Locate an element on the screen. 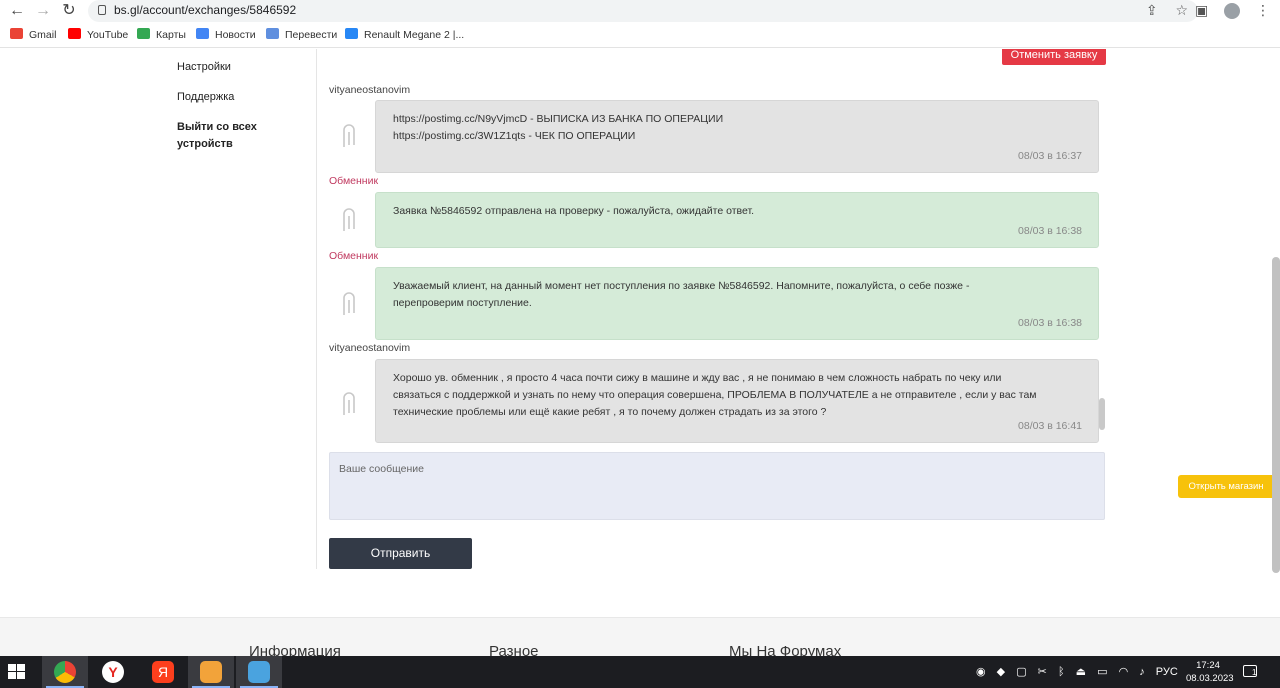 Image resolution: width=1280 pixels, height=688 pixels. forward-icon: → is located at coordinates (43, 11).